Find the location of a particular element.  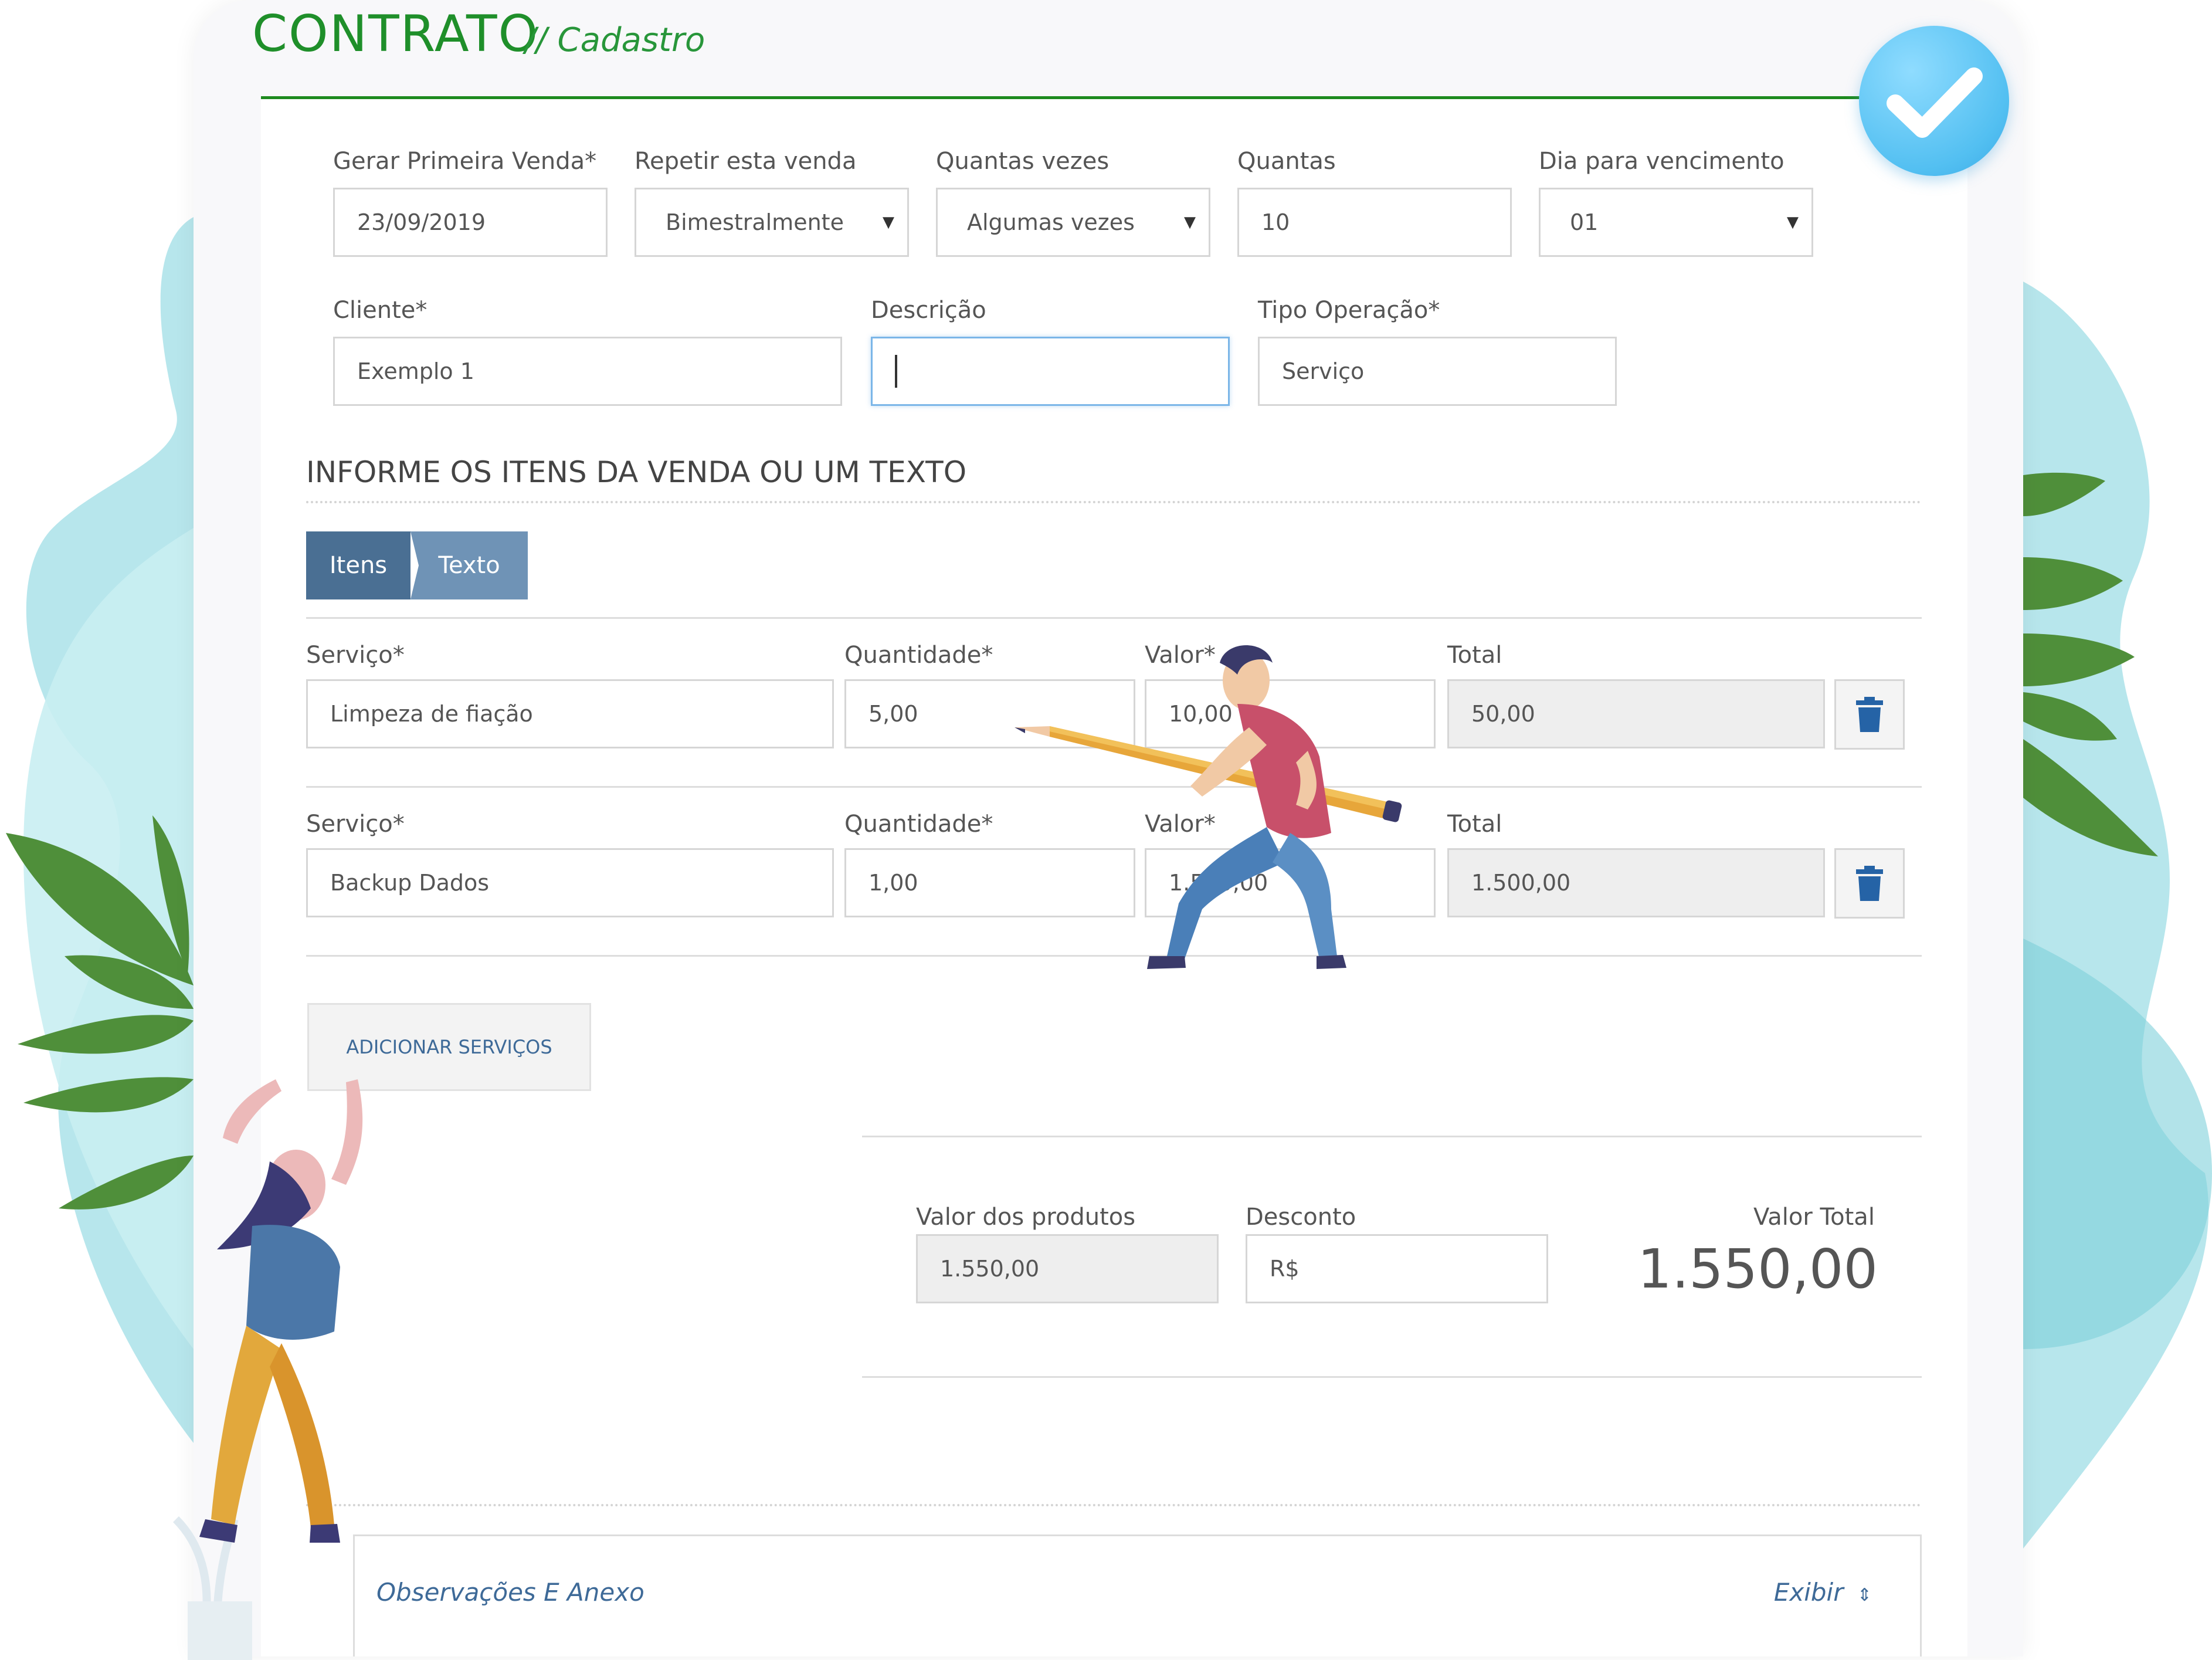

title-underline is located at coordinates (1061, 97).